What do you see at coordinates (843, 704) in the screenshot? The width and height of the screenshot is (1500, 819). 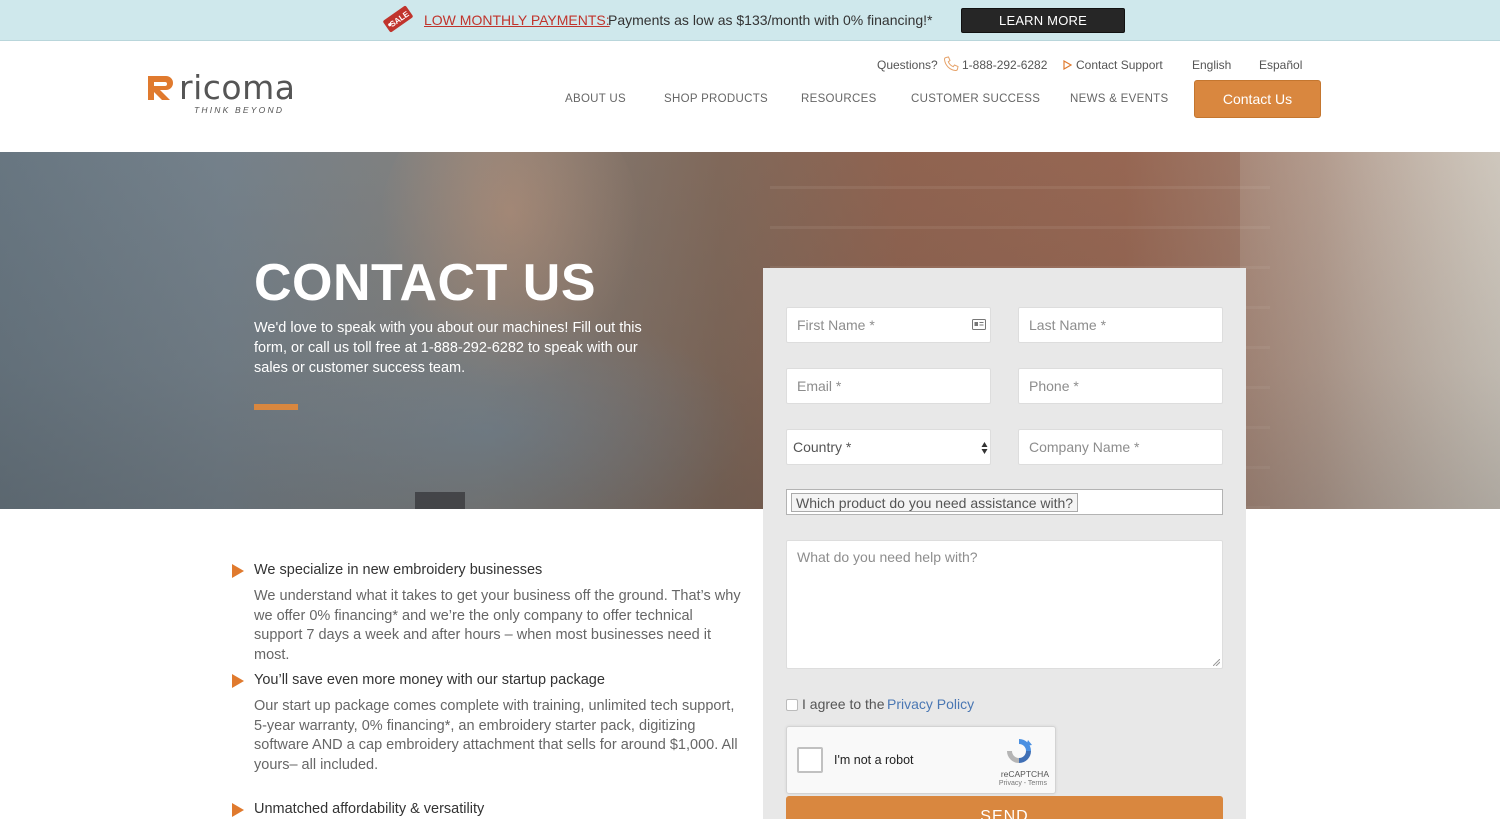 I see `privacy-agree-label: I agree to the` at bounding box center [843, 704].